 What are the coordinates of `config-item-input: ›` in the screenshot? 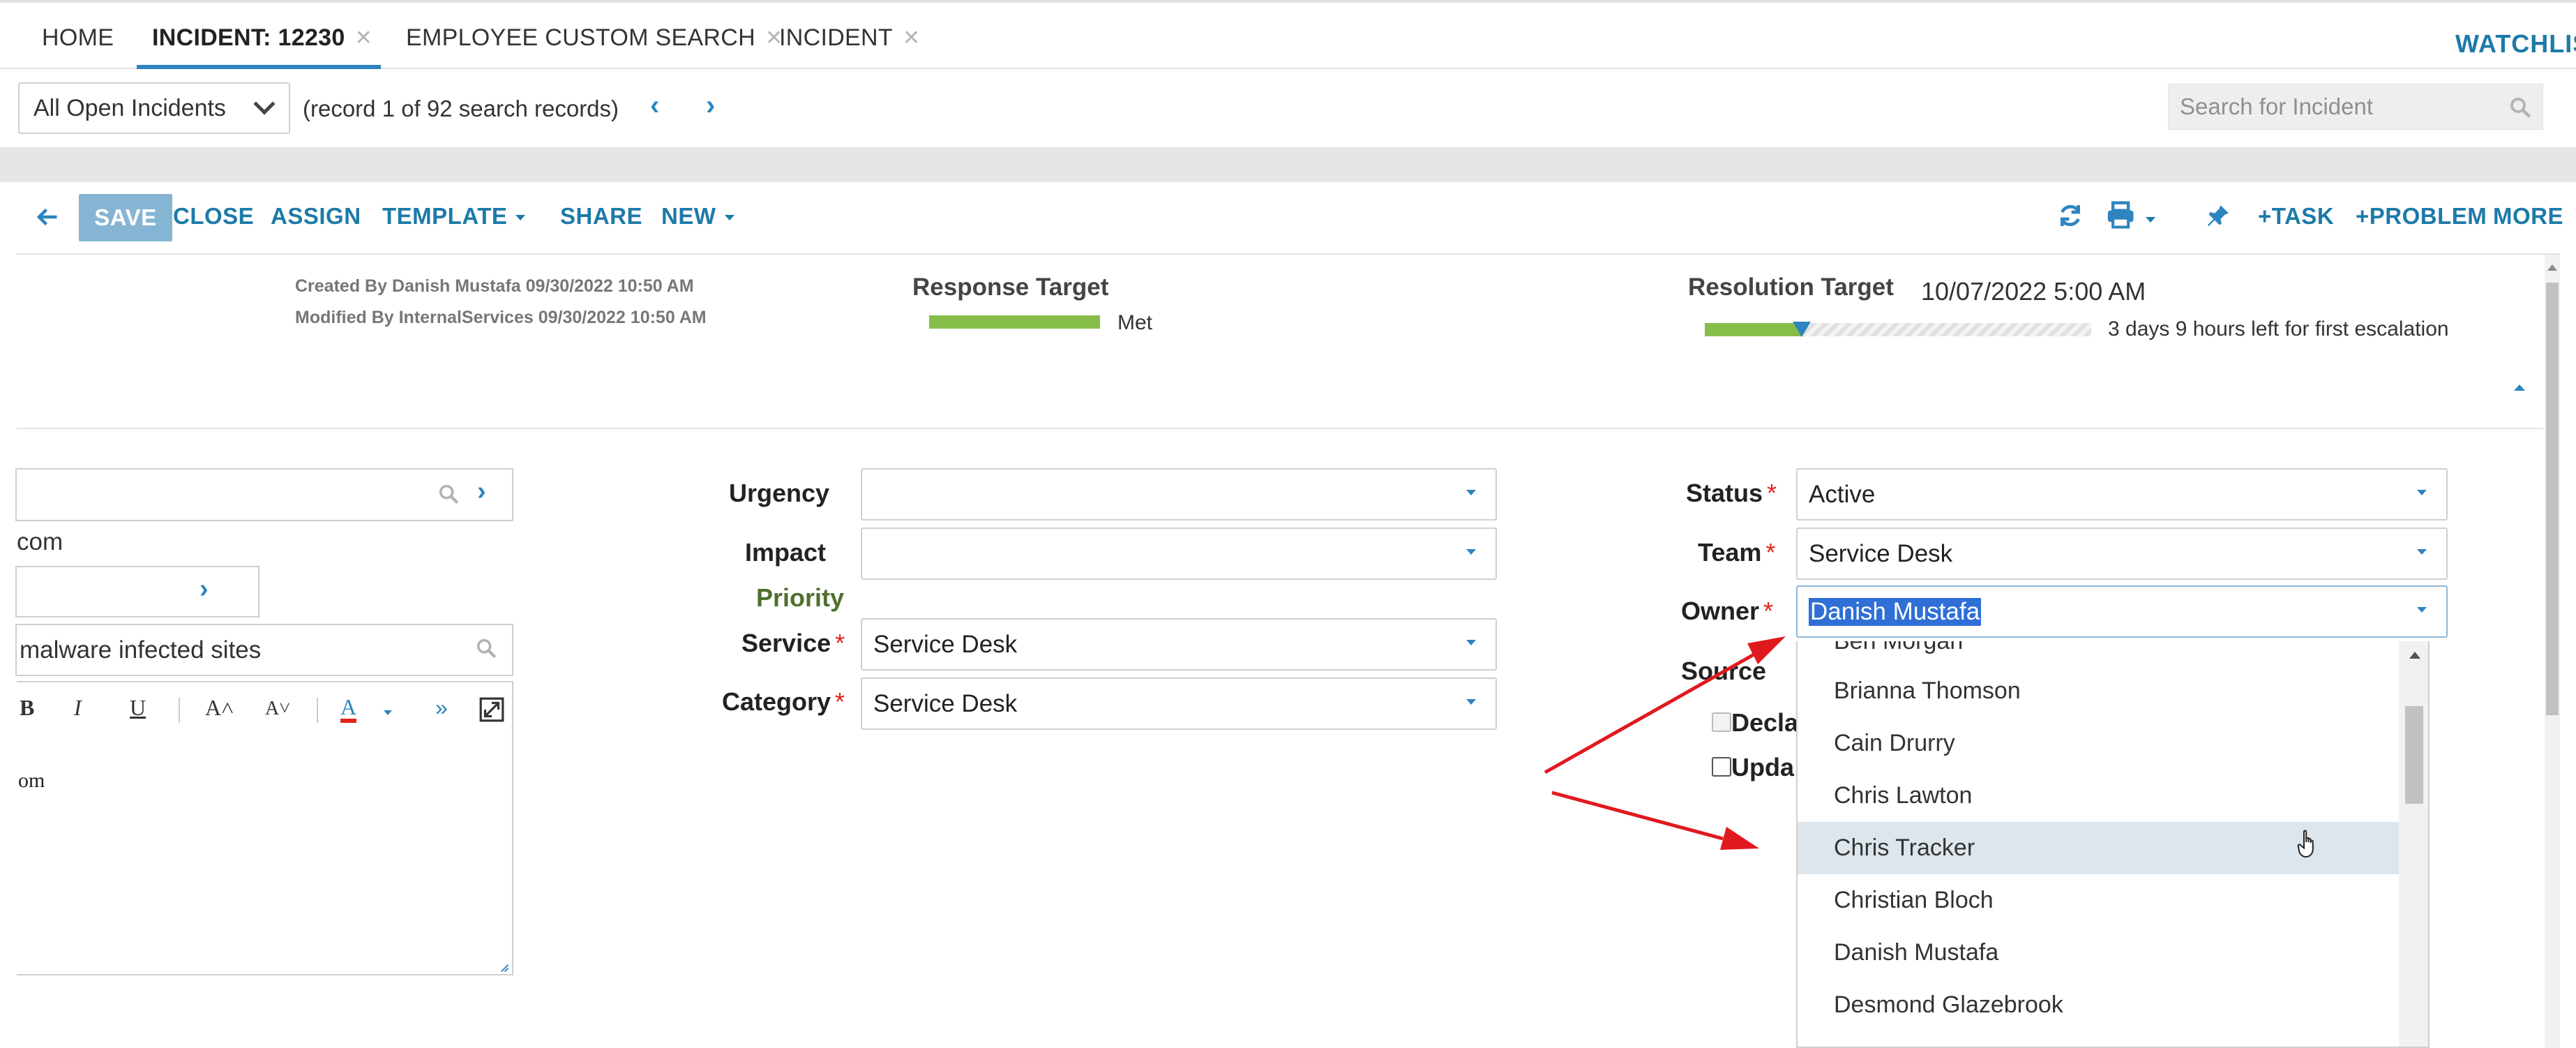 It's located at (137, 592).